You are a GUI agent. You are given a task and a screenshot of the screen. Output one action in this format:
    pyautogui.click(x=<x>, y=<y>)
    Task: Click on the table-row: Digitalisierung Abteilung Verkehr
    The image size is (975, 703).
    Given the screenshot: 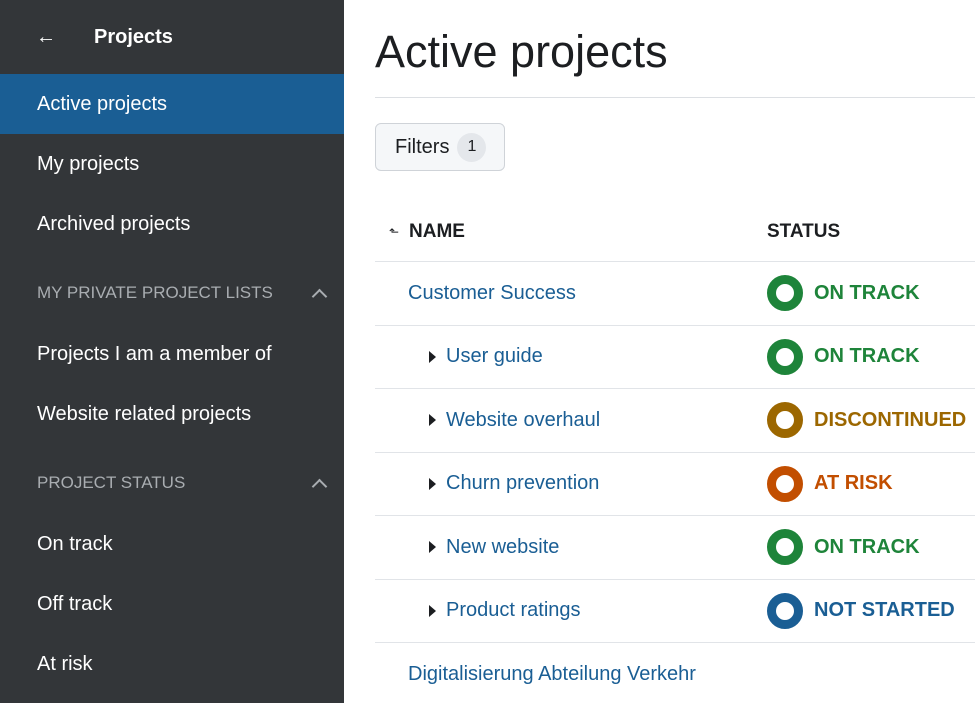 What is the action you would take?
    pyautogui.click(x=675, y=673)
    